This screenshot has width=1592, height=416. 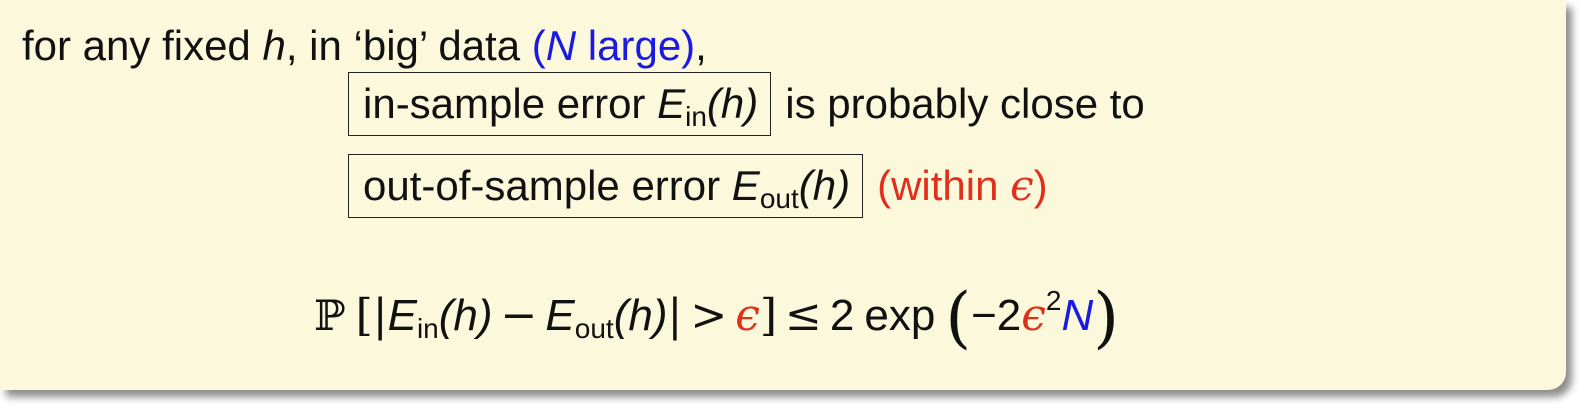 I want to click on leq-sign: ≤, so click(x=803, y=315).